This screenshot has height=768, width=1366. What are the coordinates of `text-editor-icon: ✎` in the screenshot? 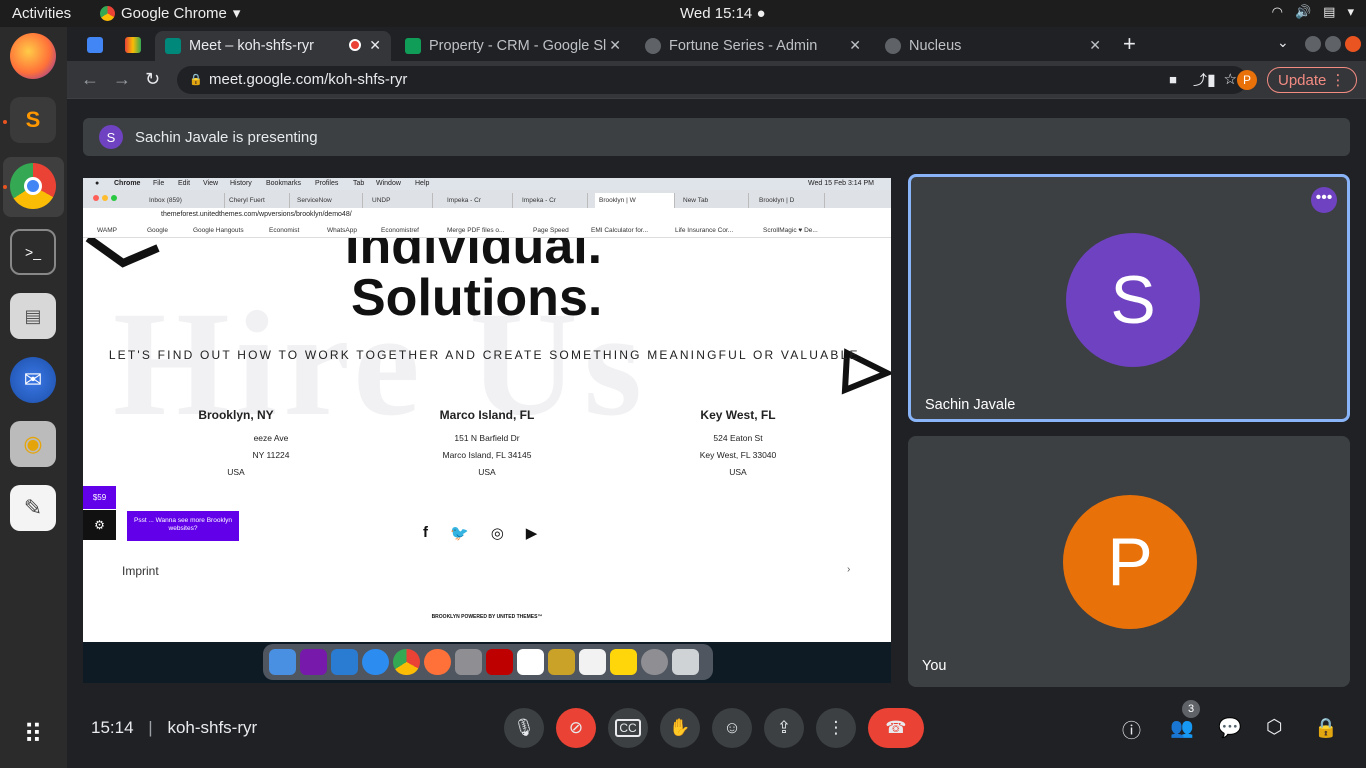 It's located at (33, 508).